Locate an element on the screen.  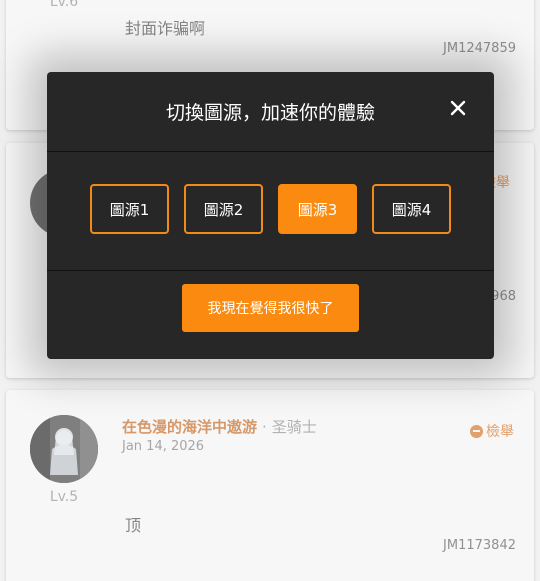
source-4-button: 圖源4 is located at coordinates (411, 209).